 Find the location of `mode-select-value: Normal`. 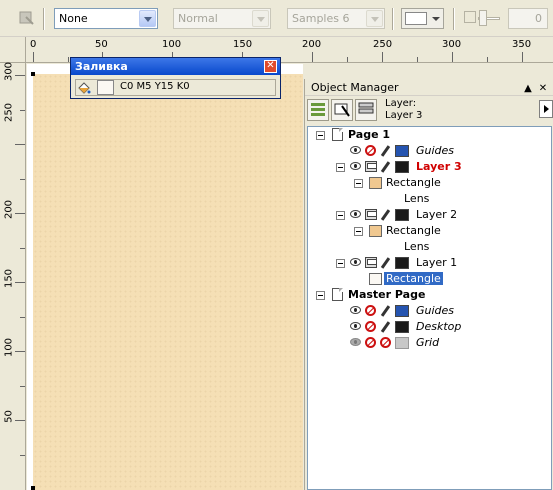

mode-select-value: Normal is located at coordinates (198, 18).